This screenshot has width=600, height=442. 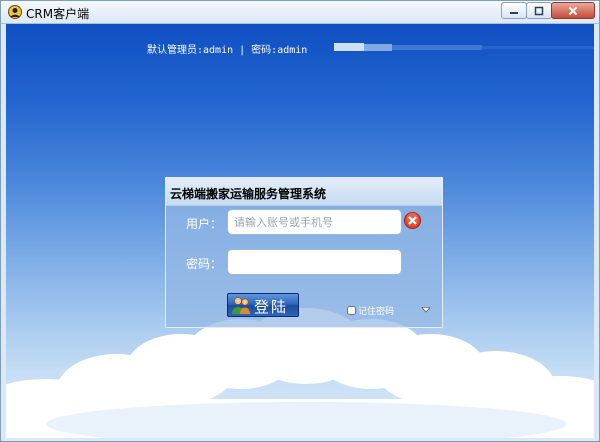 I want to click on remember-password-checkbox, so click(x=351, y=310).